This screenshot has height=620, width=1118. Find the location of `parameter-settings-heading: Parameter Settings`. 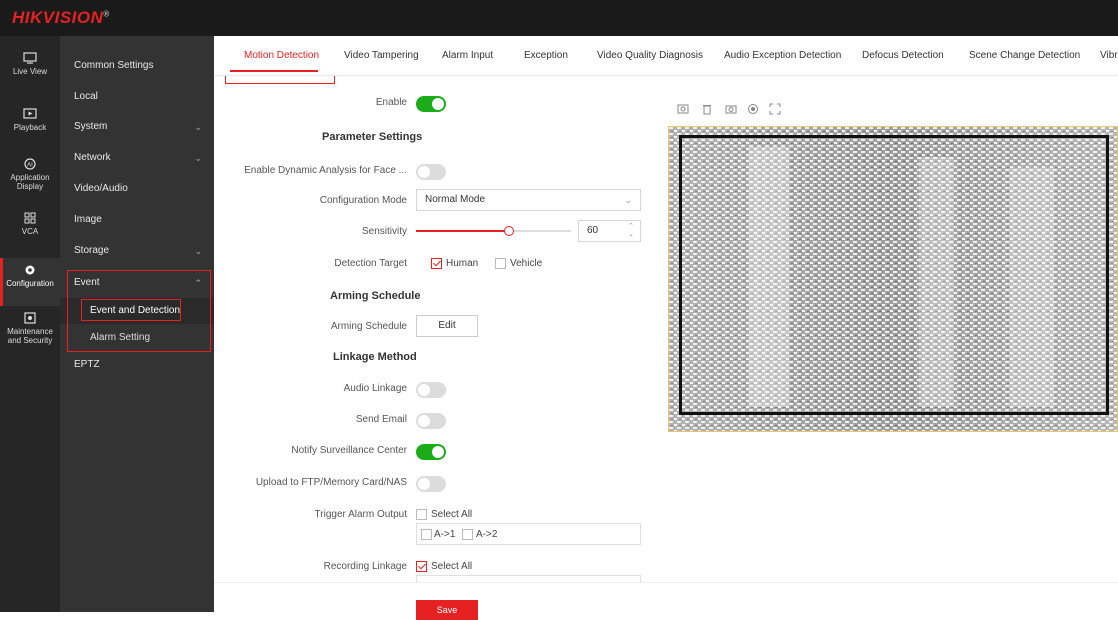

parameter-settings-heading: Parameter Settings is located at coordinates (372, 137).